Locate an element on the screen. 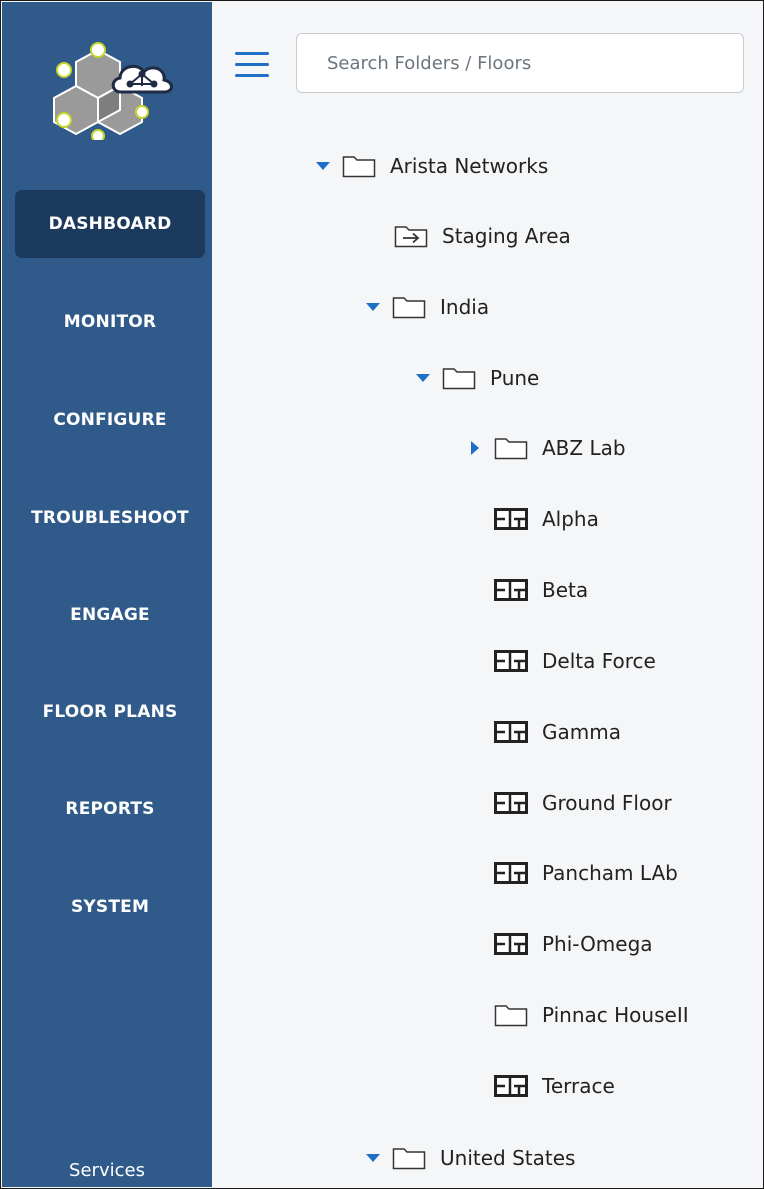 This screenshot has width=764, height=1189. nav-reports: REPORTS is located at coordinates (110, 809).